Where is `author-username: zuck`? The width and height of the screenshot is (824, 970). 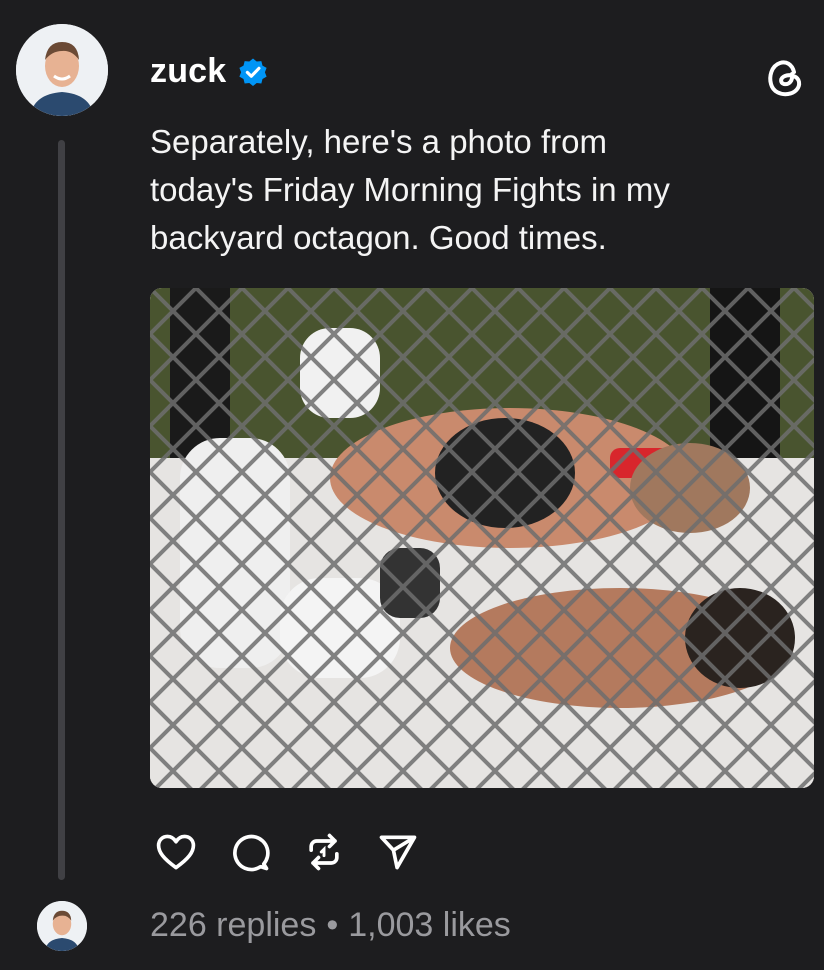 author-username: zuck is located at coordinates (188, 71).